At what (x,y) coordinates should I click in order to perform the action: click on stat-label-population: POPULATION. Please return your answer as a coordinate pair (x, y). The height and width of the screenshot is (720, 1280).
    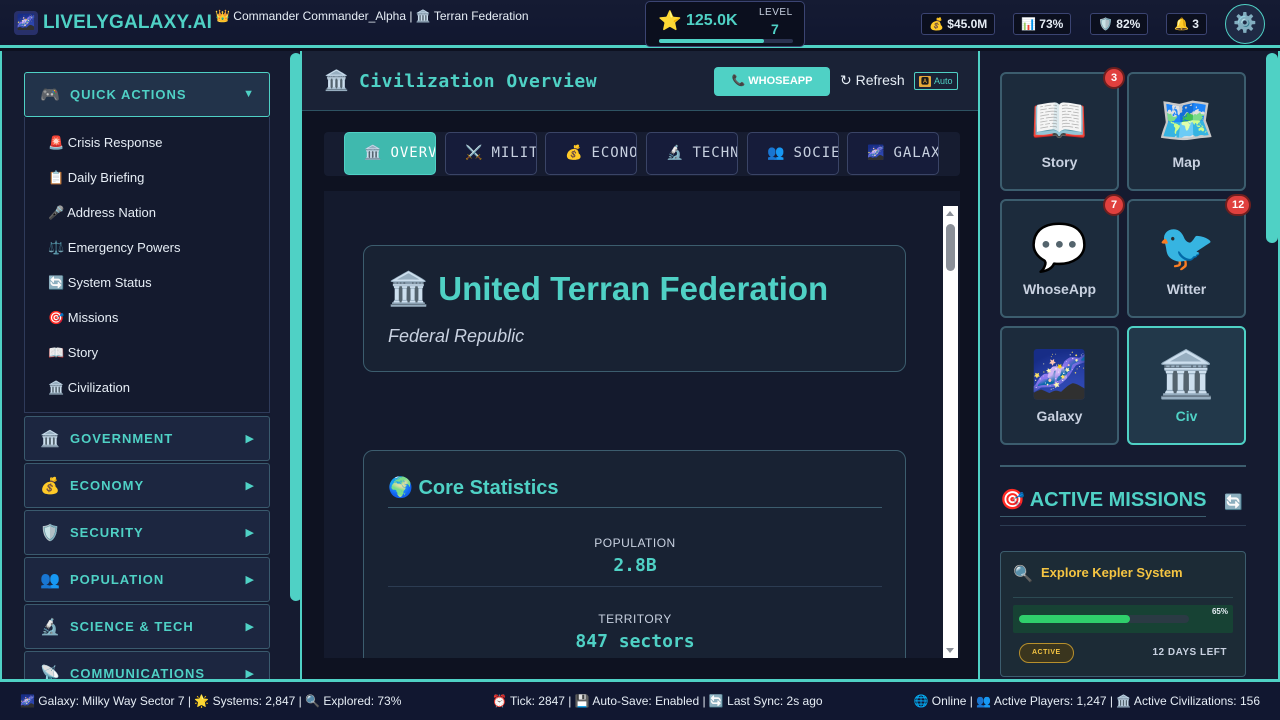
    Looking at the image, I should click on (635, 543).